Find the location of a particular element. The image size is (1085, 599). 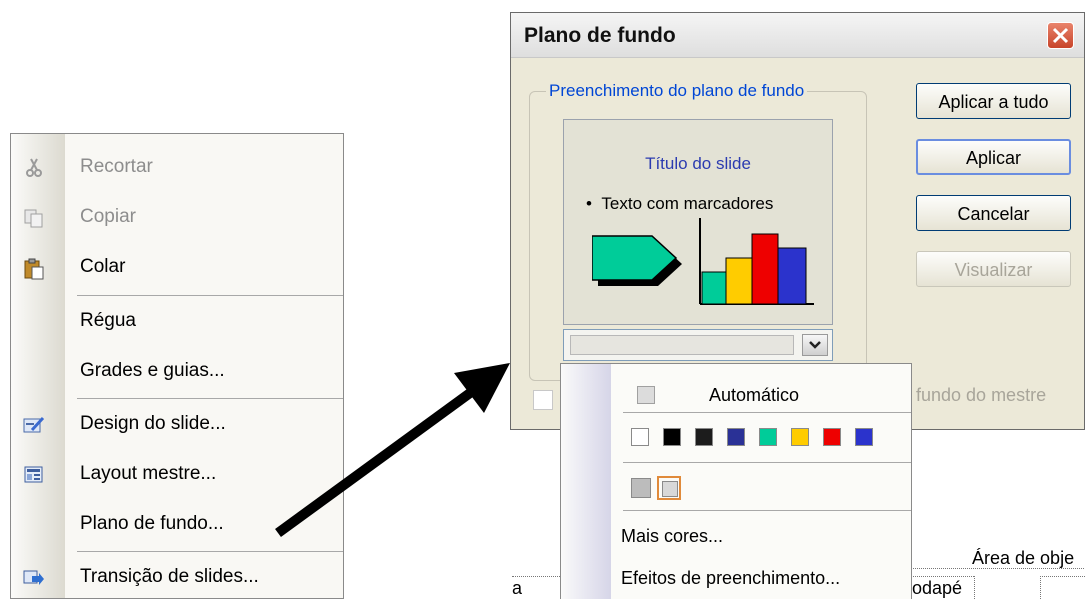

chevron-down-icon is located at coordinates (815, 345).